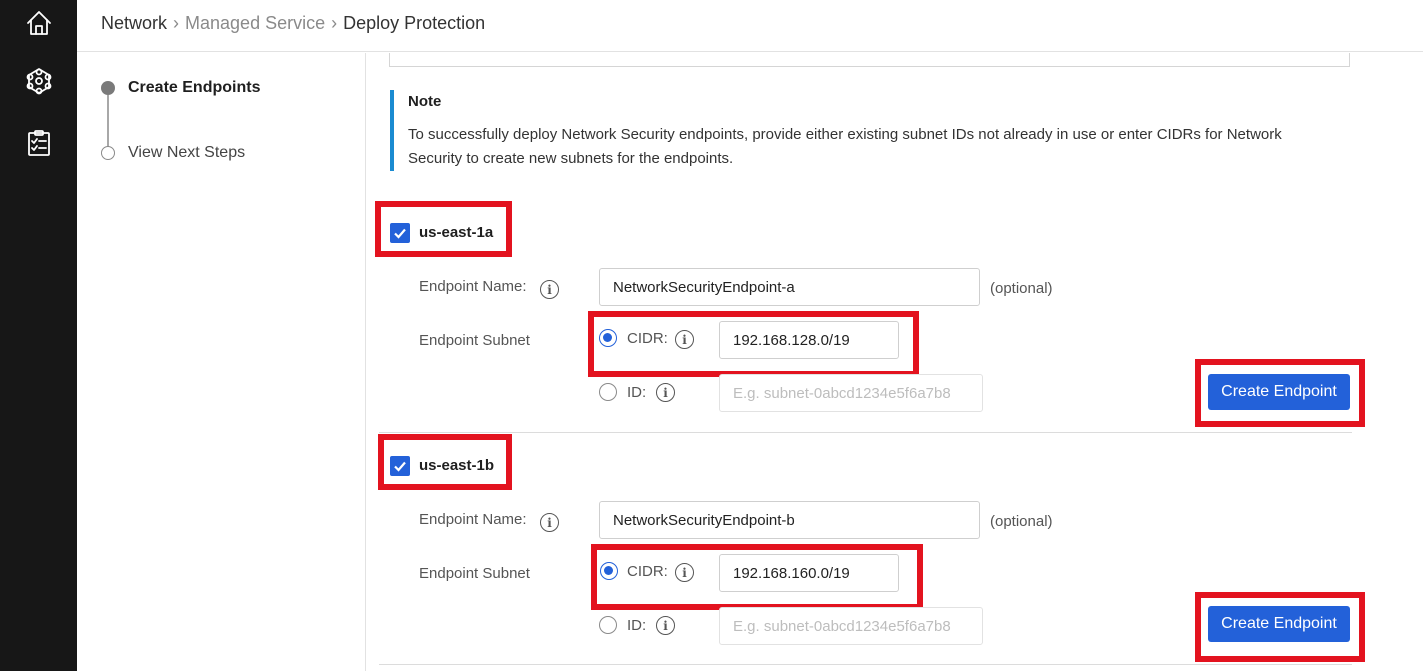 This screenshot has width=1423, height=671. I want to click on step-label: Create Endpoints, so click(194, 87).